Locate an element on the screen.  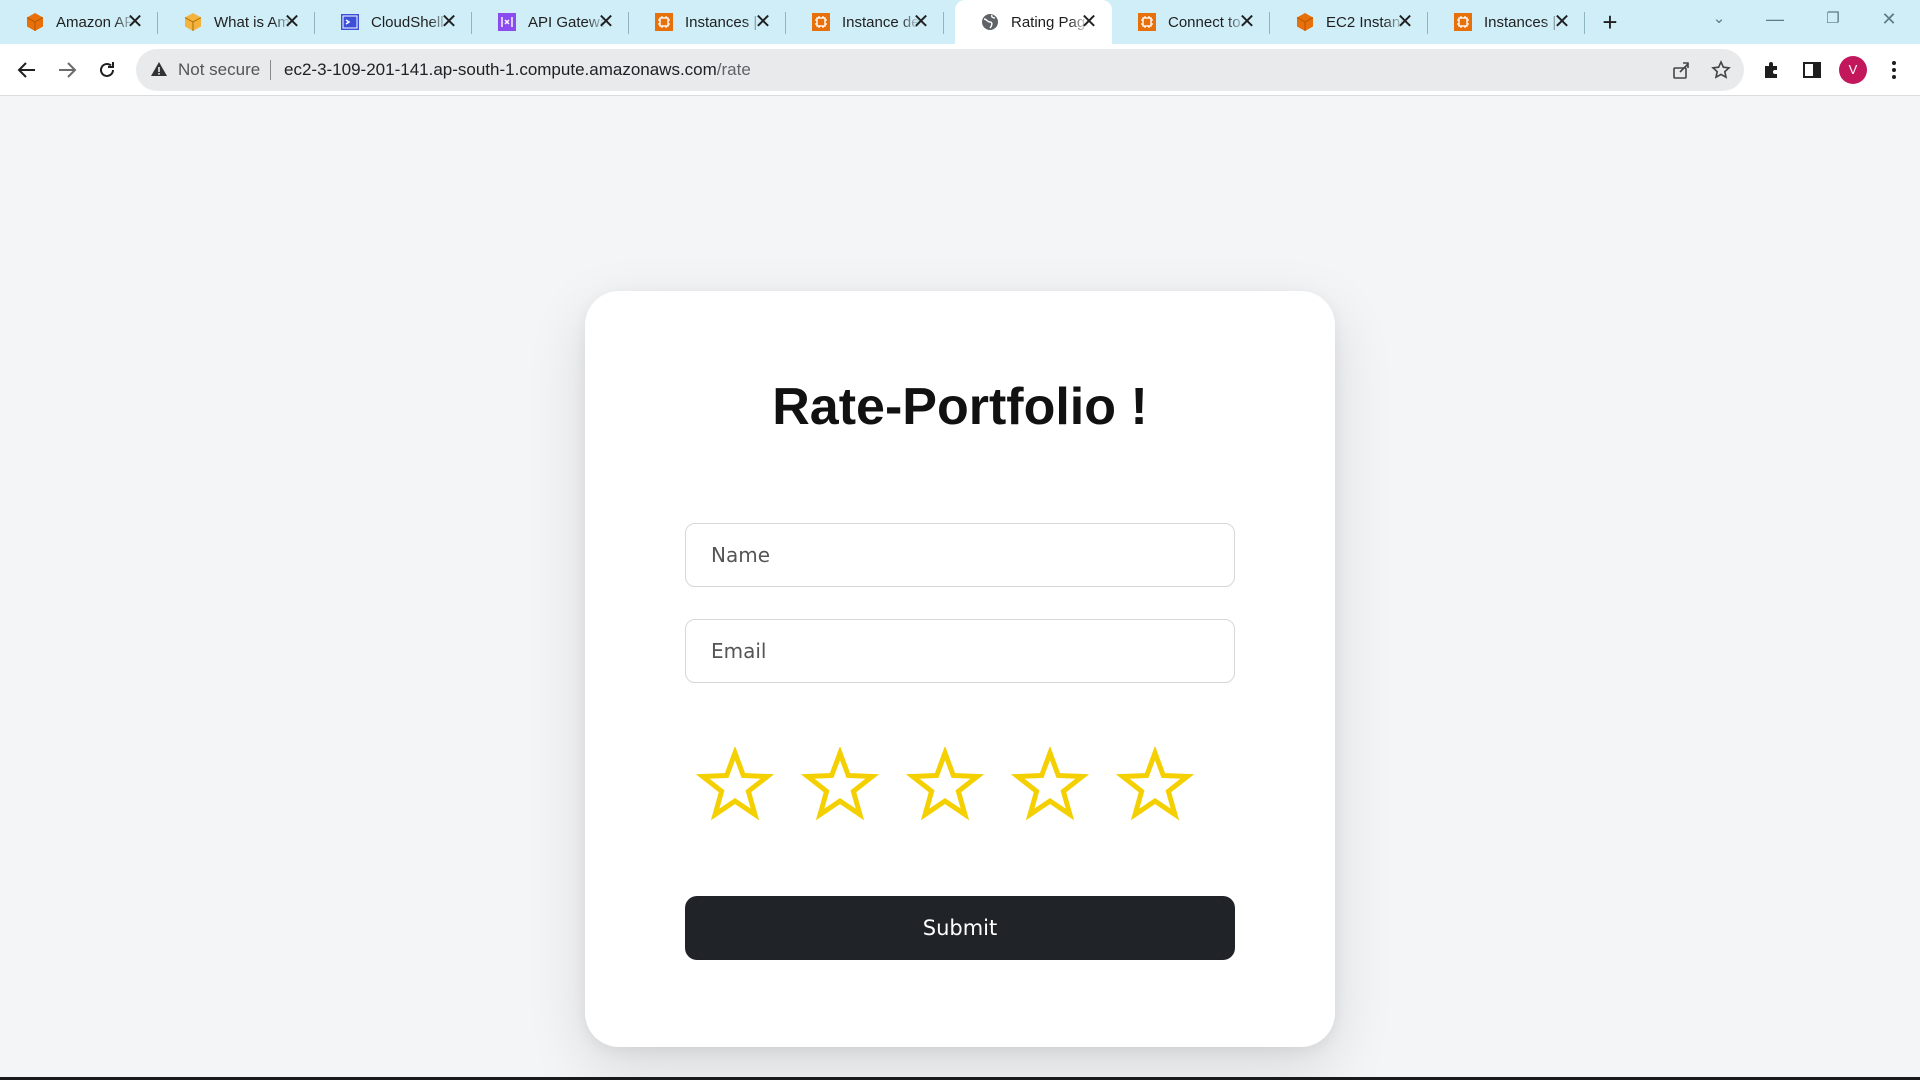
security-status-label: Not secure is located at coordinates (219, 70).